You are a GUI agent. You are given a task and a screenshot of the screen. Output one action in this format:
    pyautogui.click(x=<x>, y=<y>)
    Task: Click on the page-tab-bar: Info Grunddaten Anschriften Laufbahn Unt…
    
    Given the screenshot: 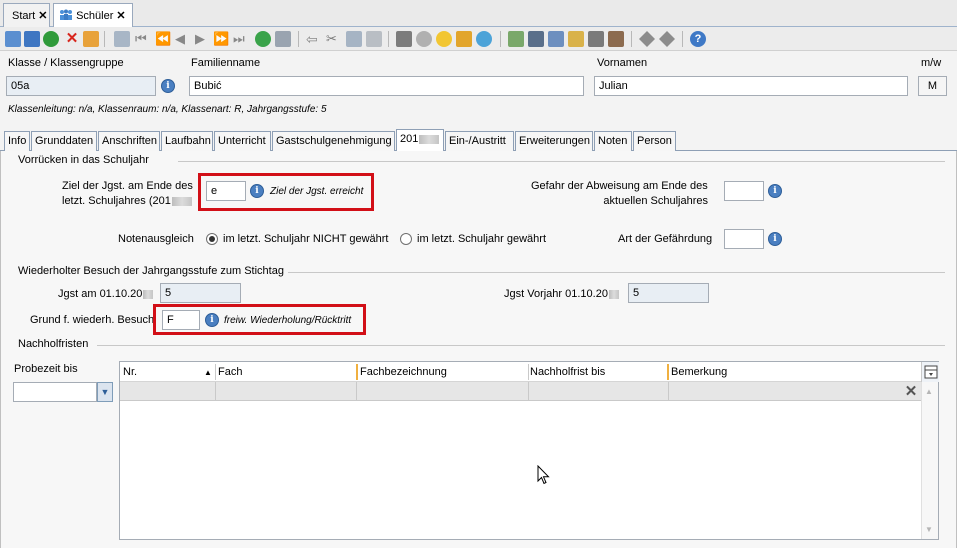 What is the action you would take?
    pyautogui.click(x=478, y=140)
    